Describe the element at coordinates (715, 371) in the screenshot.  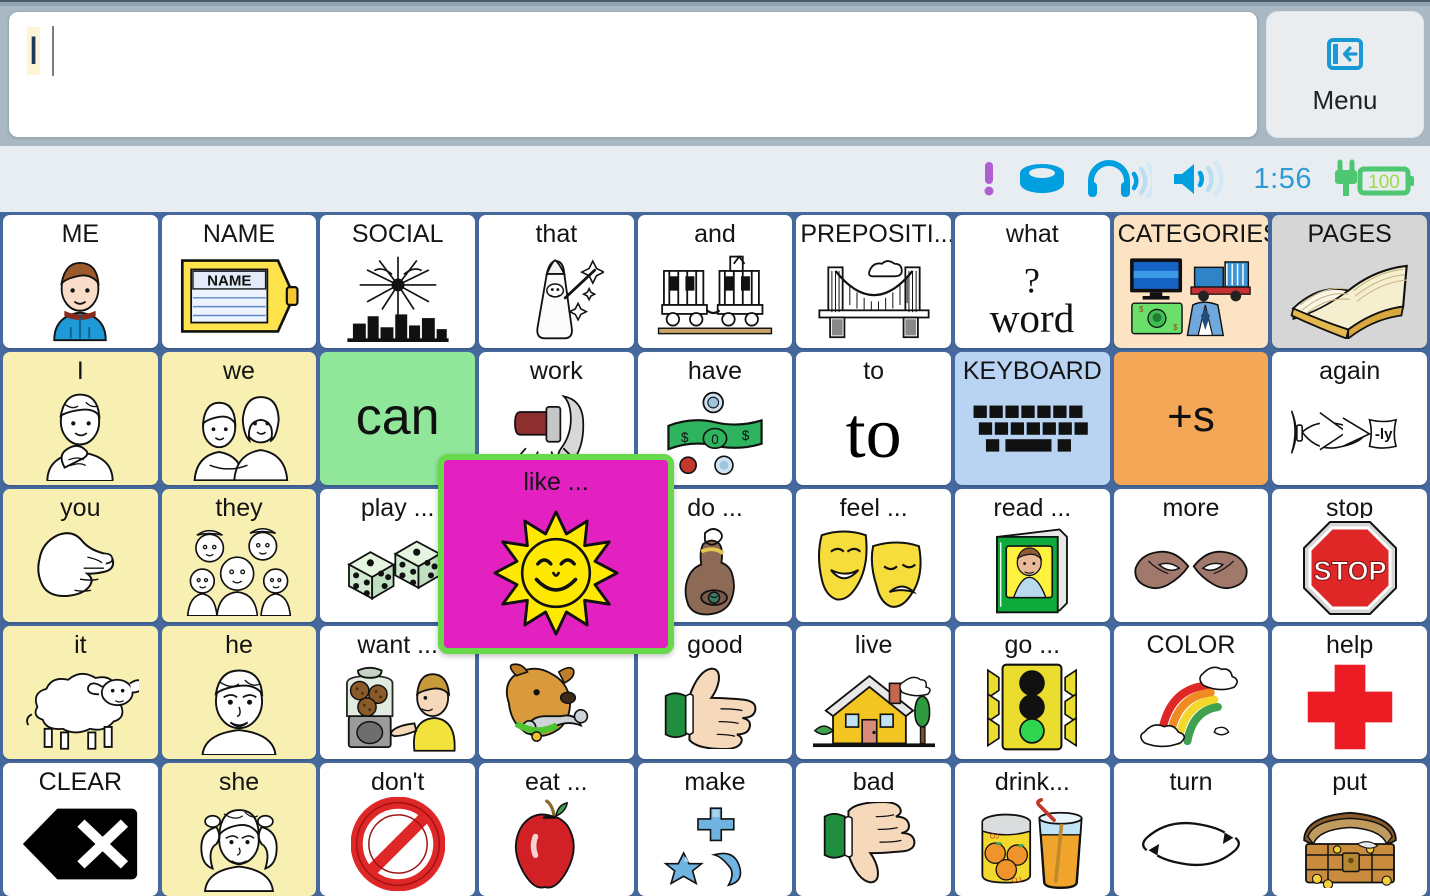
I see `board-cell-label: have` at that location.